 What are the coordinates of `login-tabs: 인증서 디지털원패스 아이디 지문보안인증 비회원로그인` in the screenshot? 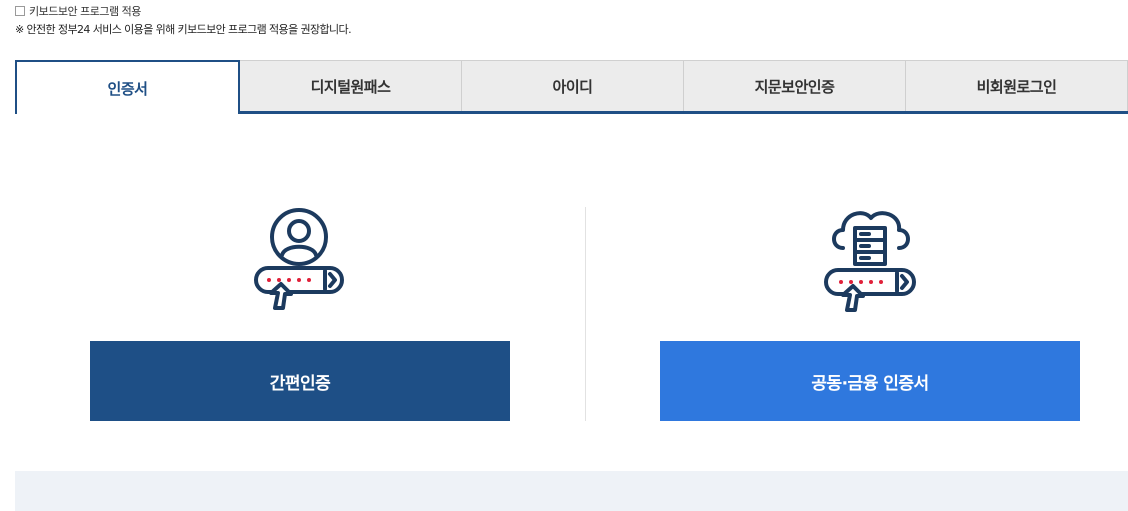 It's located at (571, 87).